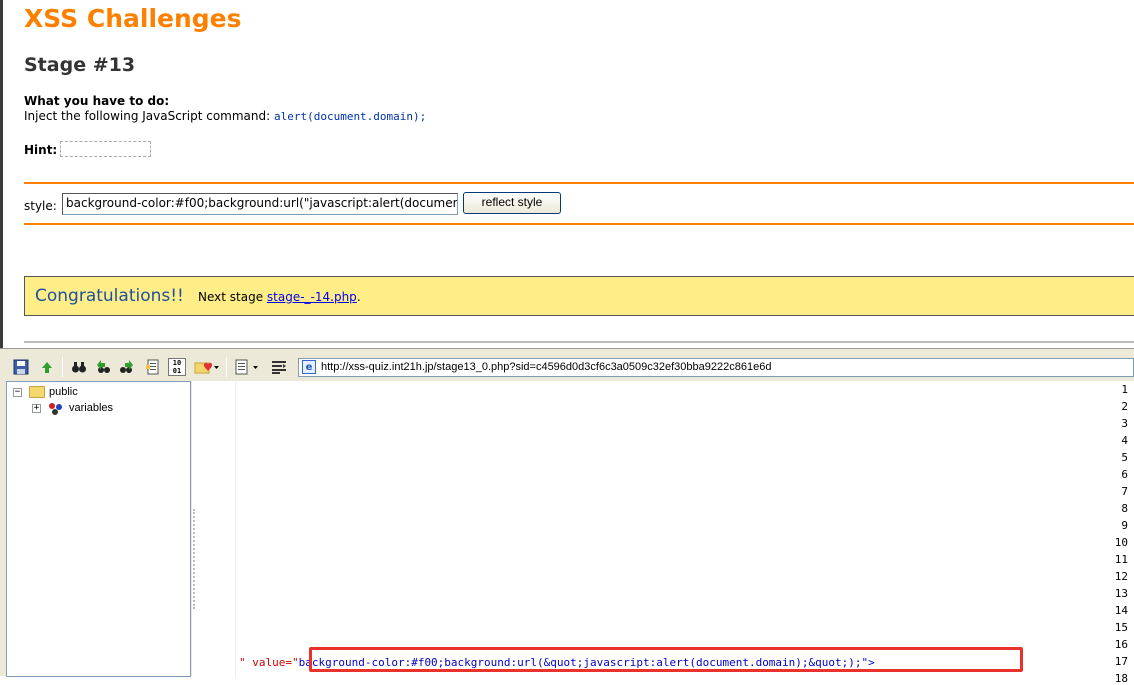 This screenshot has height=685, width=1134. What do you see at coordinates (1121, 661) in the screenshot?
I see `line-number: 17` at bounding box center [1121, 661].